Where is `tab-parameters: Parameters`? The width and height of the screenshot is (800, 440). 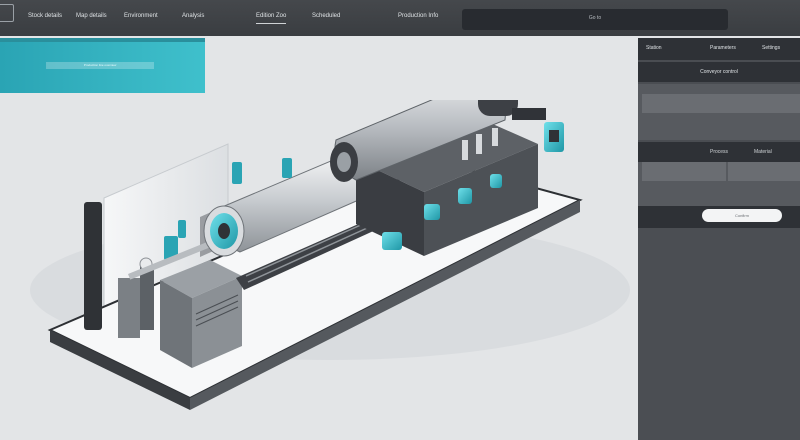 tab-parameters: Parameters is located at coordinates (723, 48).